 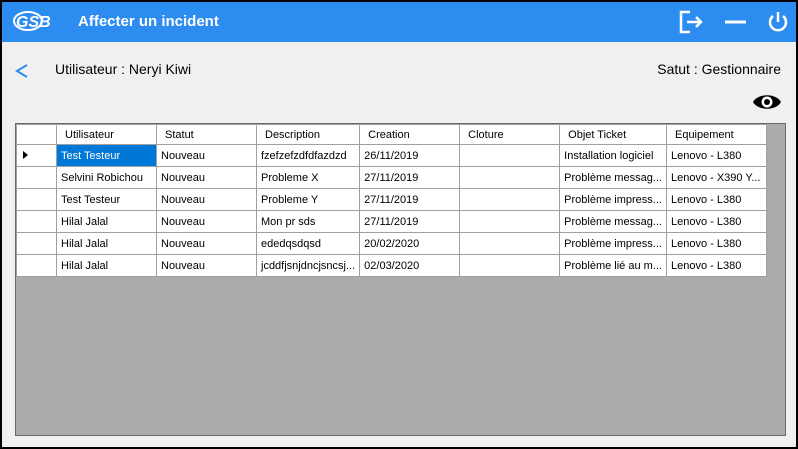 I want to click on back-button, so click(x=22, y=71).